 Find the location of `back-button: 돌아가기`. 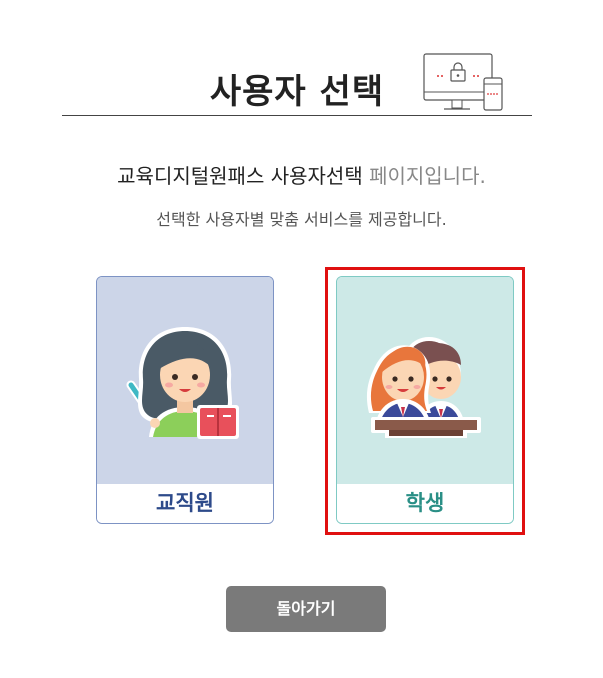

back-button: 돌아가기 is located at coordinates (306, 609).